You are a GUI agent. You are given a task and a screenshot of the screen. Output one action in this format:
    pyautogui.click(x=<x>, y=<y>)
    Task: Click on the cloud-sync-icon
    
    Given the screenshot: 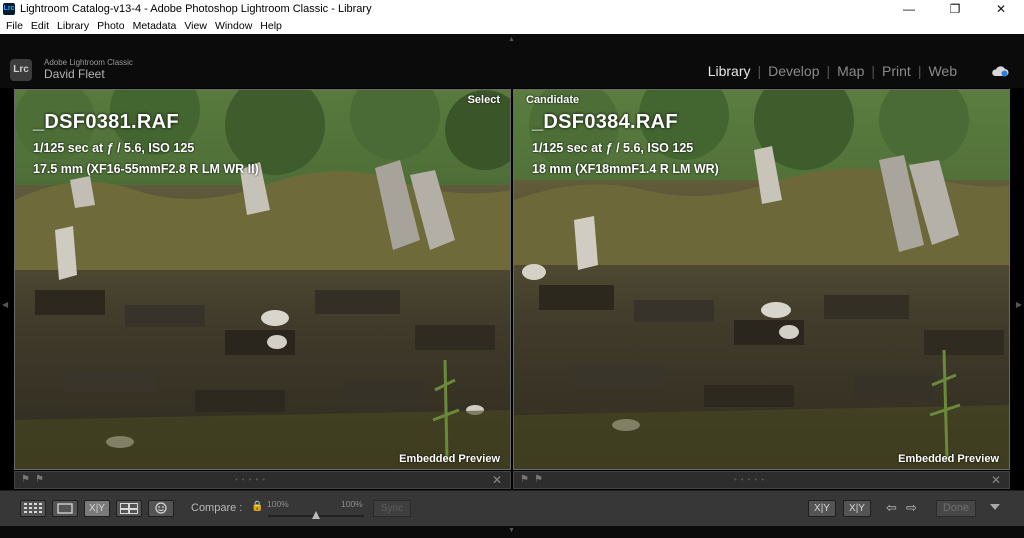 What is the action you would take?
    pyautogui.click(x=1000, y=71)
    